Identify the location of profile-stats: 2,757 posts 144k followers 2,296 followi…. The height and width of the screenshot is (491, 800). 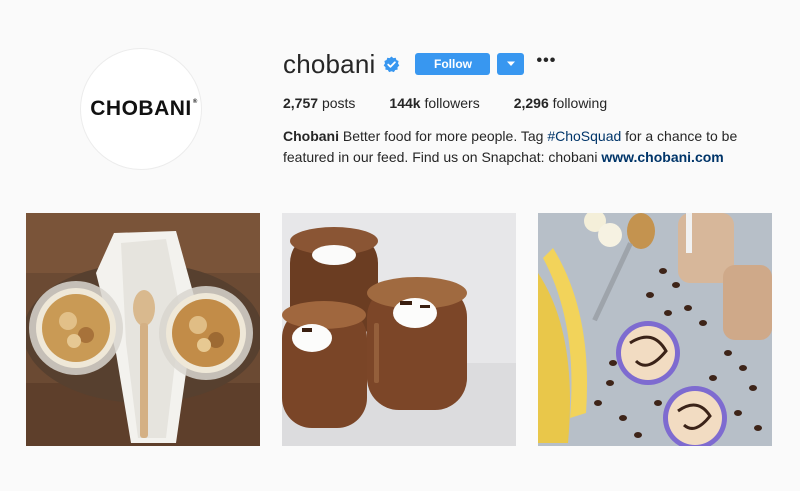
(462, 103).